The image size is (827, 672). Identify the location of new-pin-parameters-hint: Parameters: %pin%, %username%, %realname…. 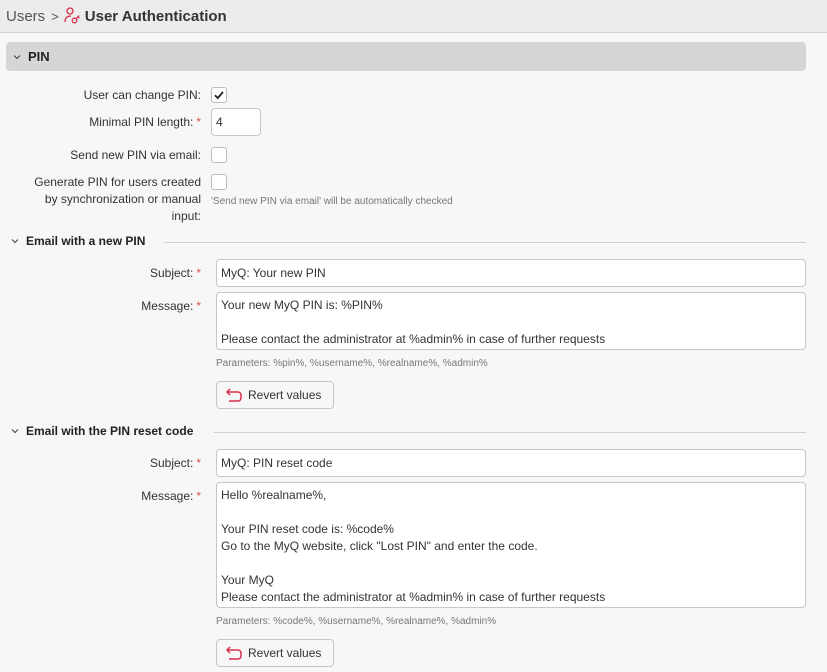
(352, 363).